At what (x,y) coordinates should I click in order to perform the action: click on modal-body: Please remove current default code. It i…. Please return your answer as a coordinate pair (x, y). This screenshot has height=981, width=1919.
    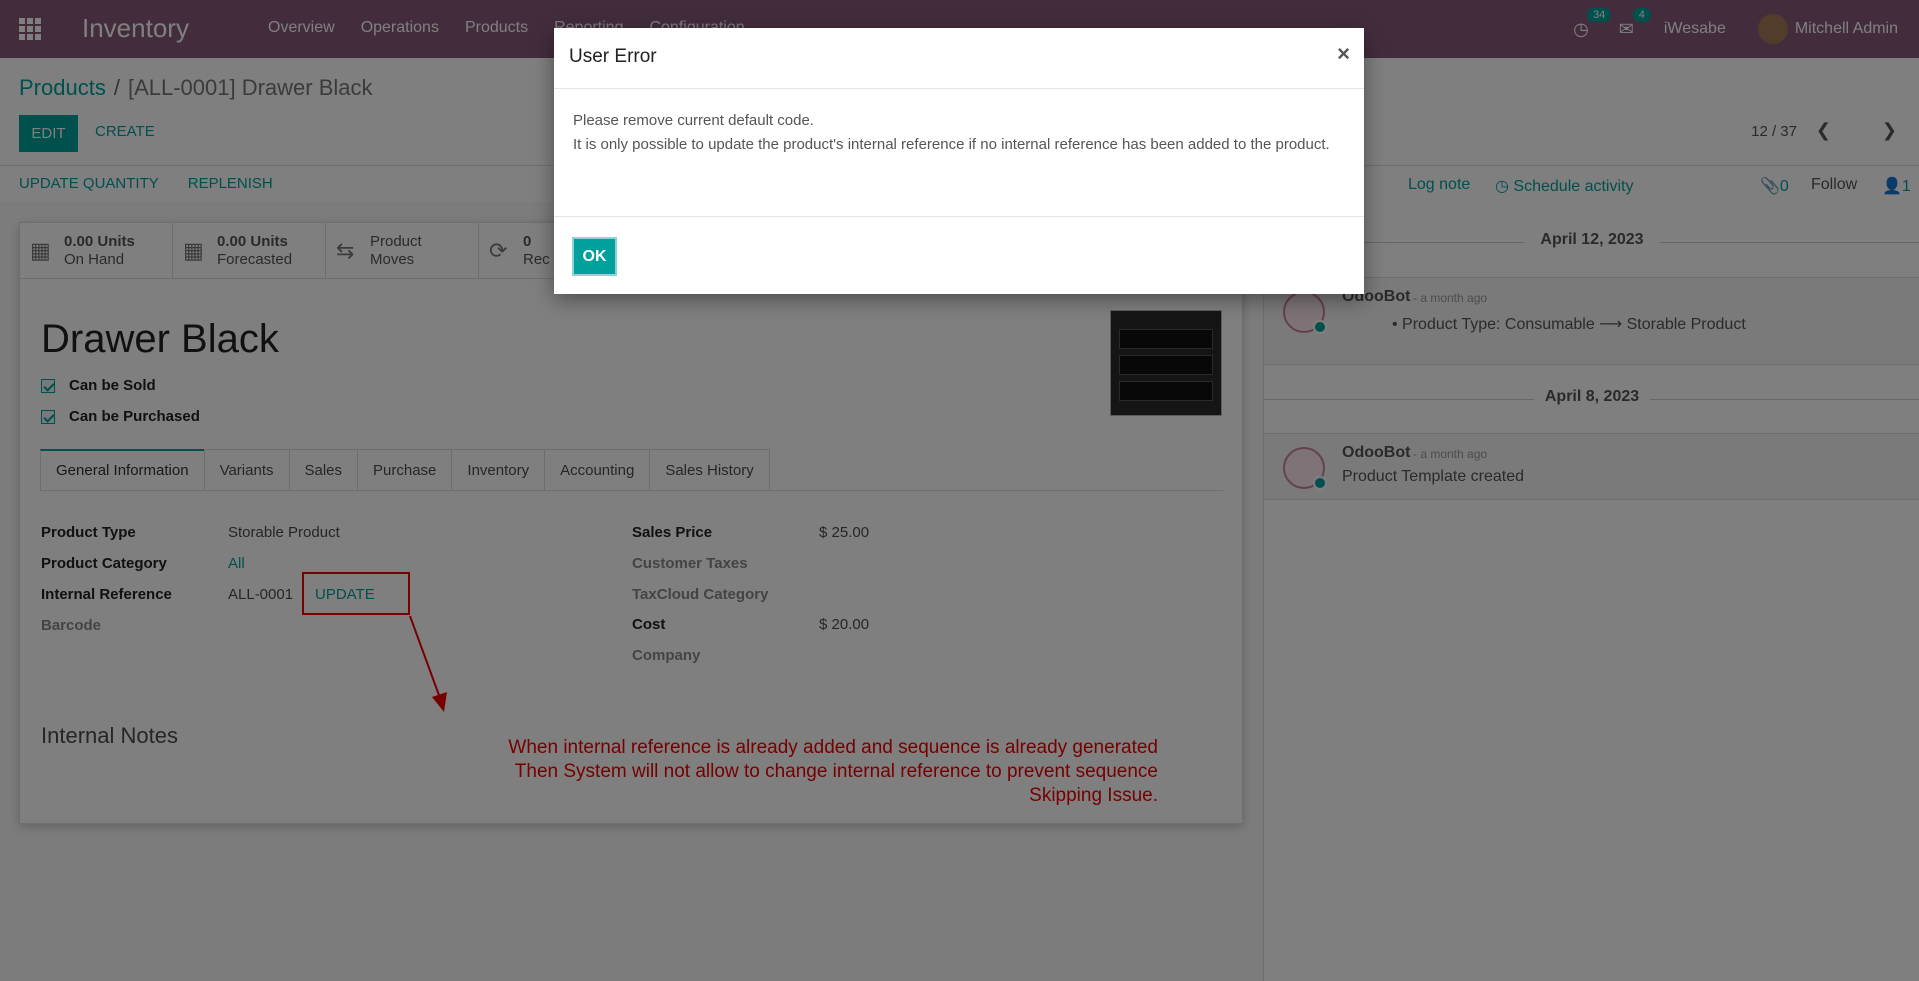
    Looking at the image, I should click on (963, 133).